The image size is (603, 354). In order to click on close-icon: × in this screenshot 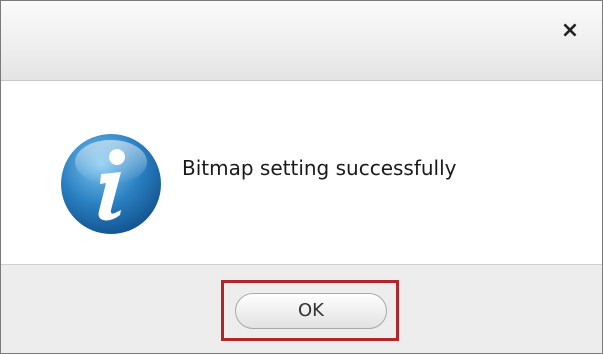, I will do `click(570, 31)`.